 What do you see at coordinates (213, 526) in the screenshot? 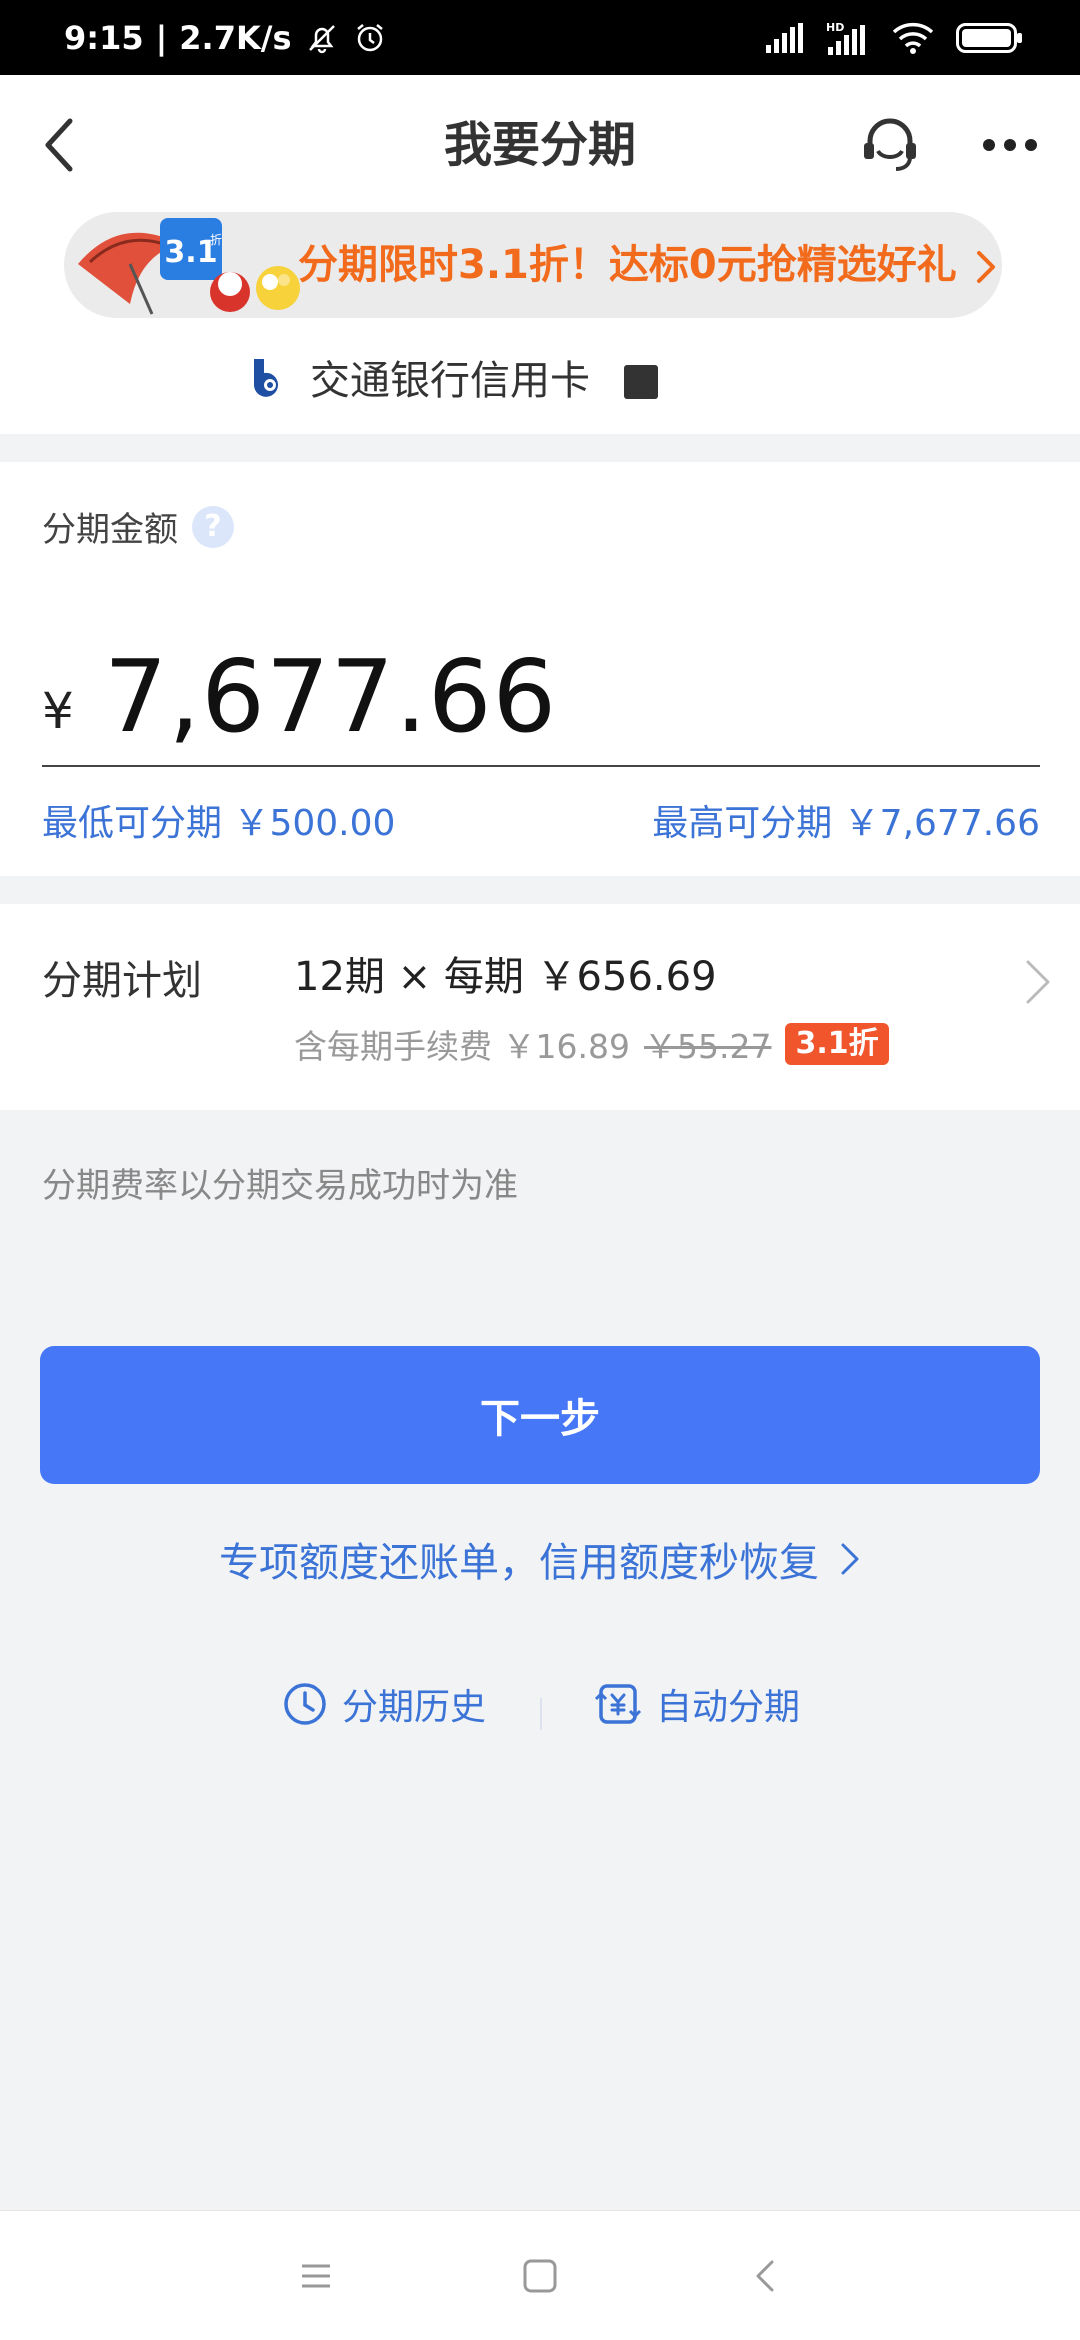
I see `help-icon: ?` at bounding box center [213, 526].